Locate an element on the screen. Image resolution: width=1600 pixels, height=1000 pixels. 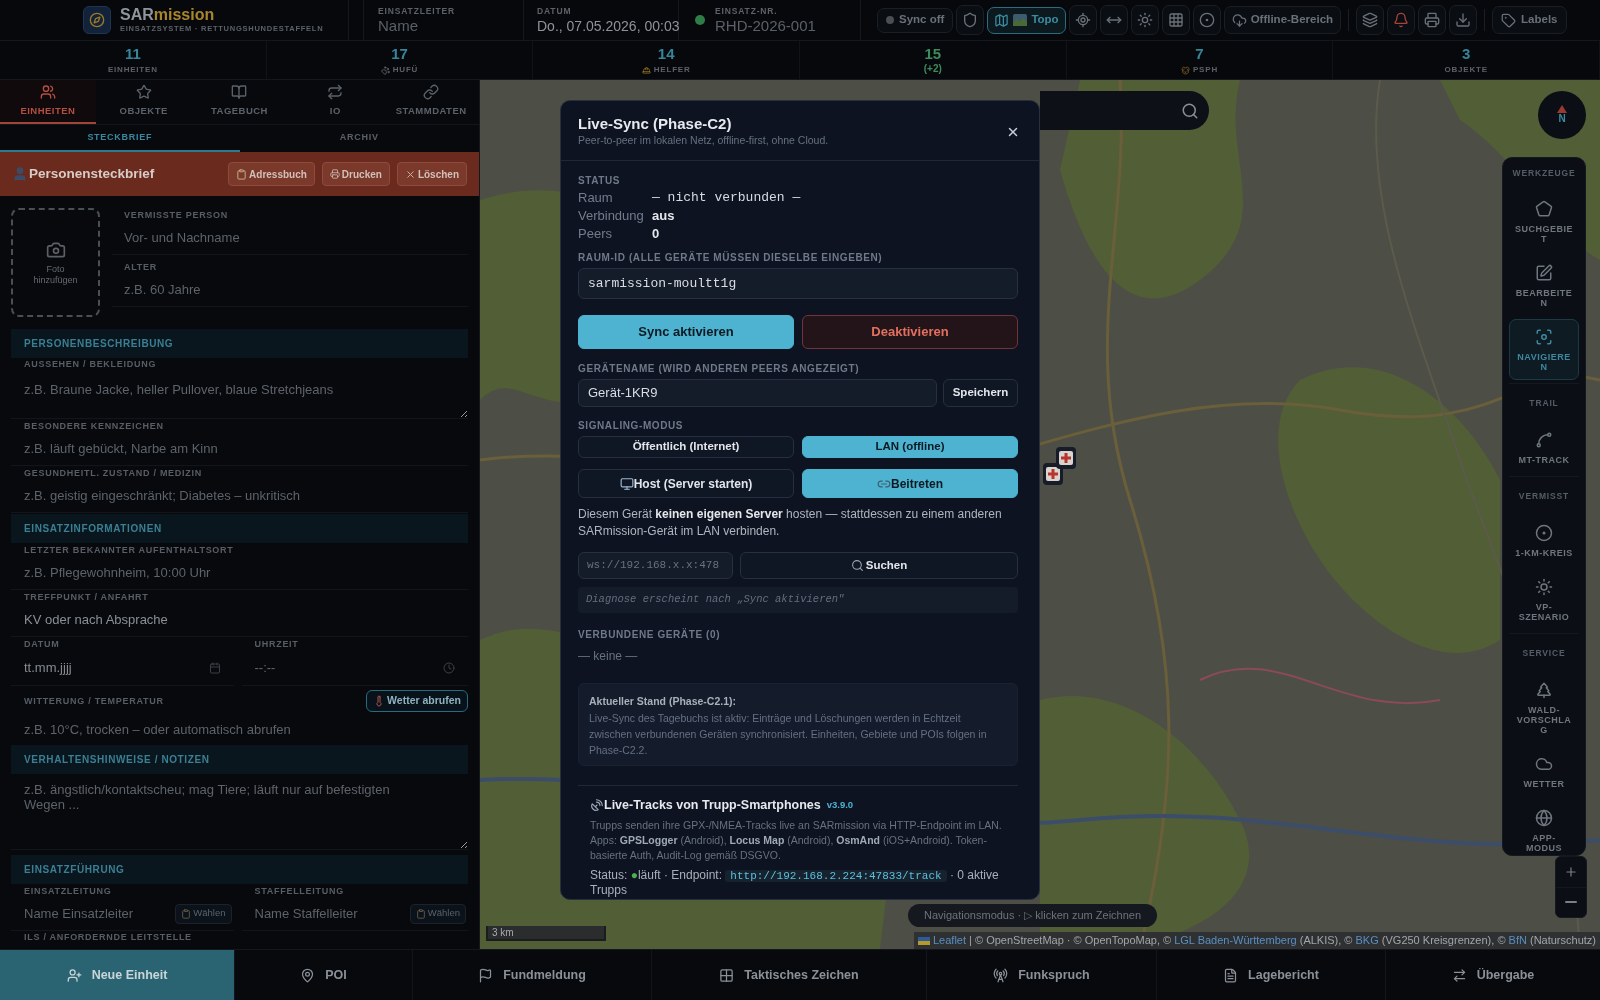
stat-label: HELFER is located at coordinates (672, 70).